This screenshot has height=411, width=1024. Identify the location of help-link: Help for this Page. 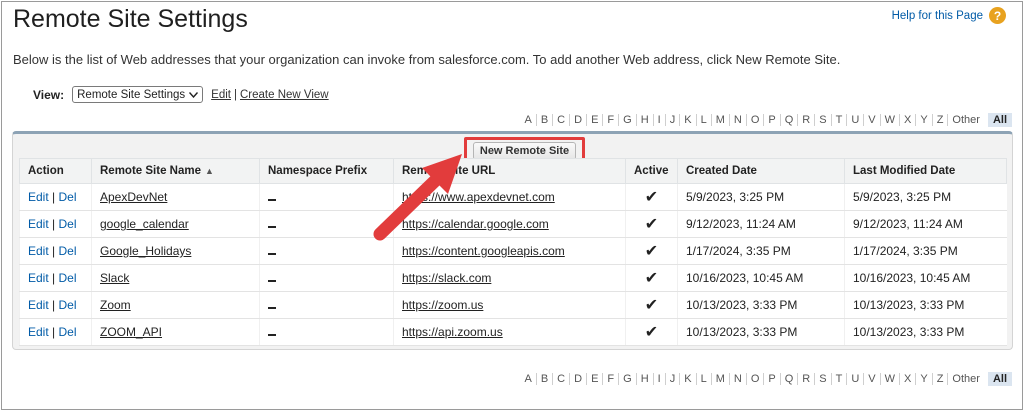
(937, 16).